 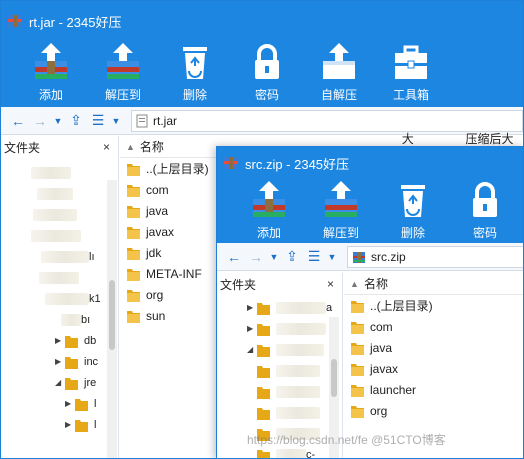 I want to click on tree-node: ▶ a, so click(x=294, y=307).